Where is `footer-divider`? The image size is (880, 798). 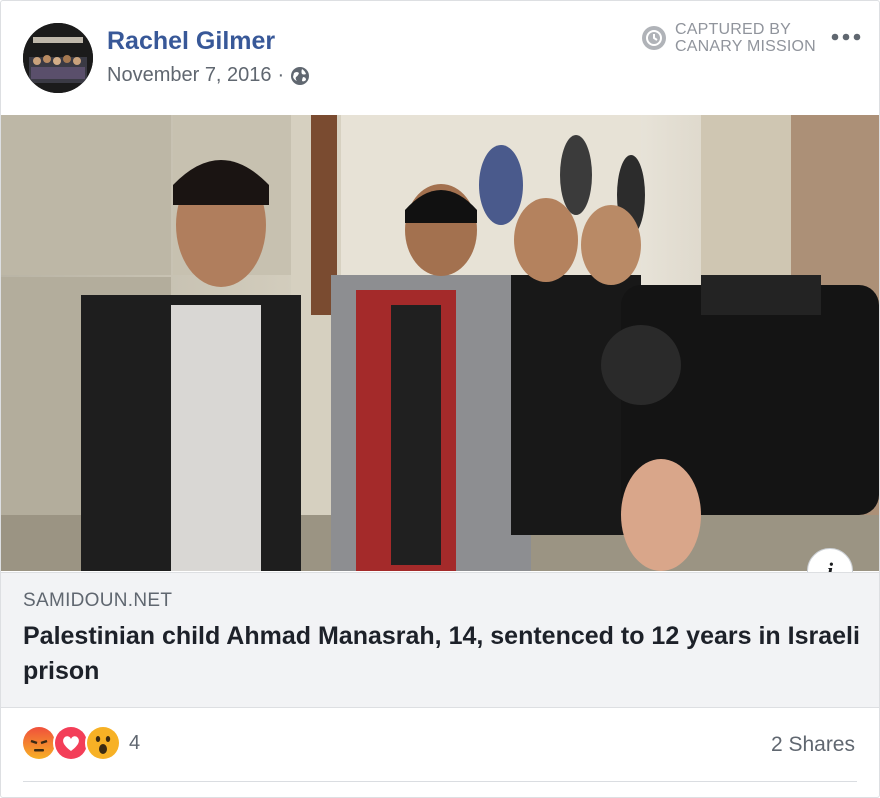
footer-divider is located at coordinates (440, 781).